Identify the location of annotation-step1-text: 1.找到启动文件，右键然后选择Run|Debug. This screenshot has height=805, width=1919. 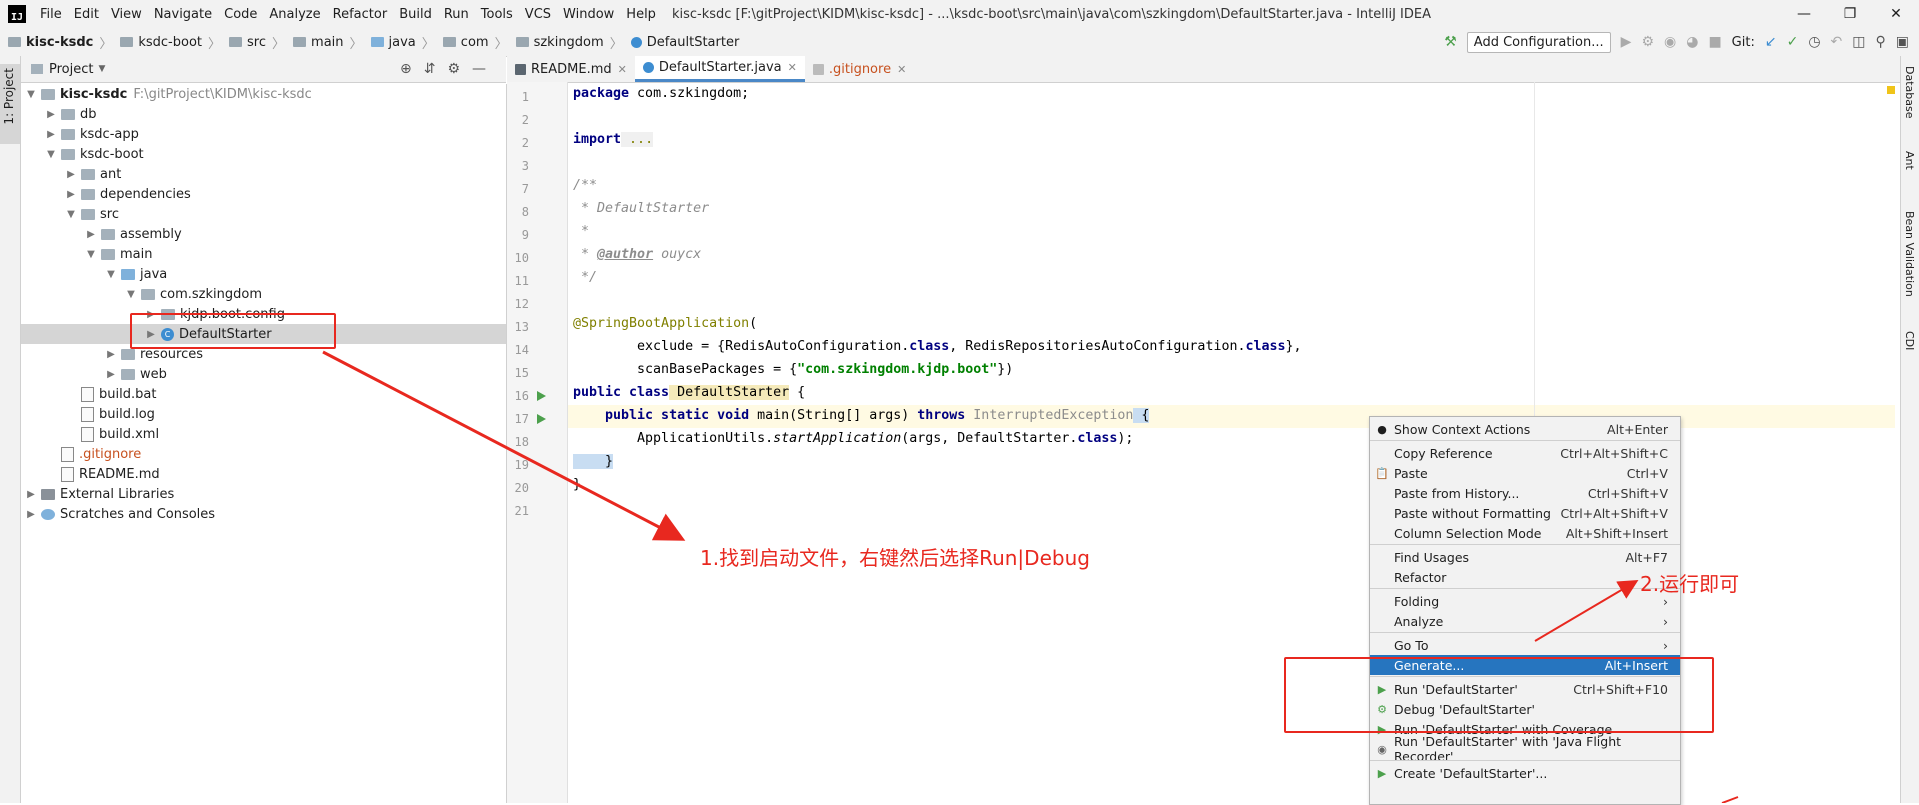
(895, 558).